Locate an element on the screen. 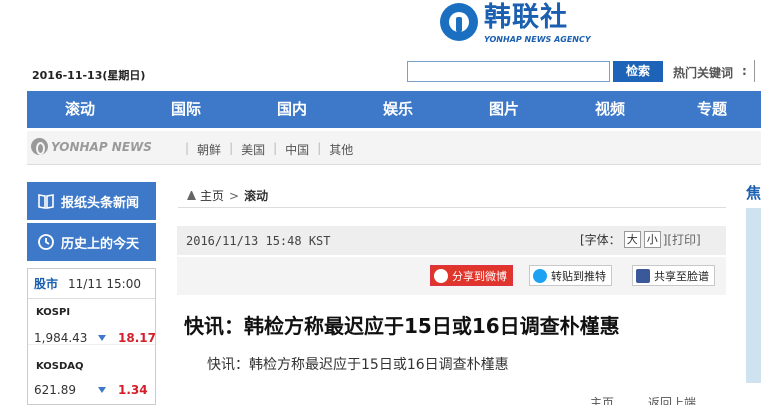  stock-value-kosdaq: 621.89 is located at coordinates (55, 390).